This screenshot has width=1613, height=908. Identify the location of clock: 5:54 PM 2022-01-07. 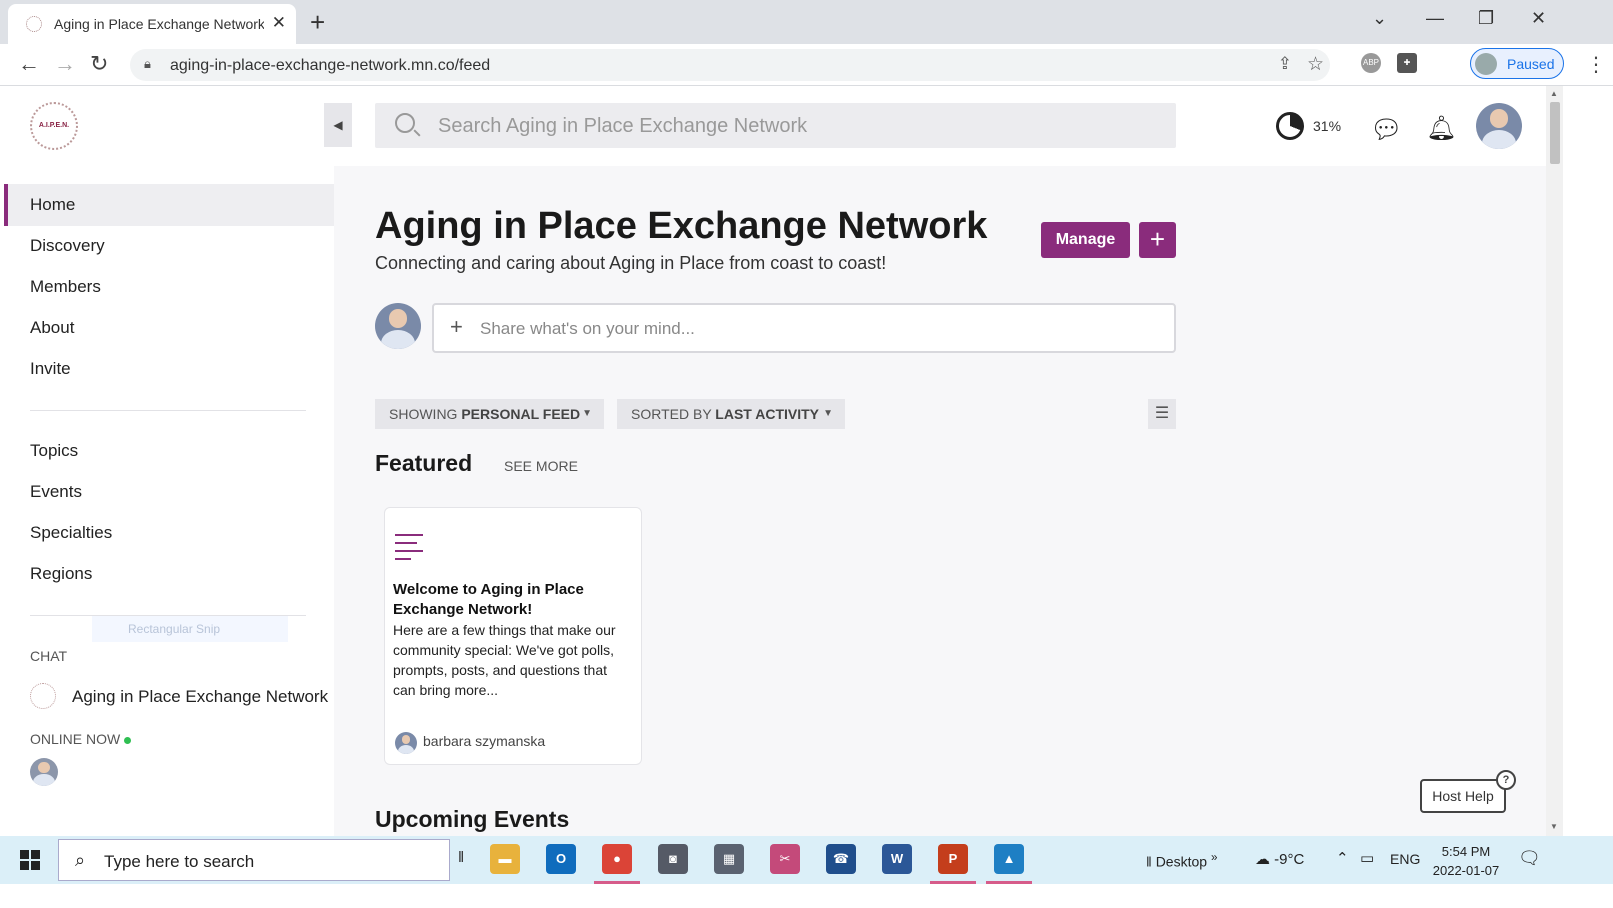
(1466, 861).